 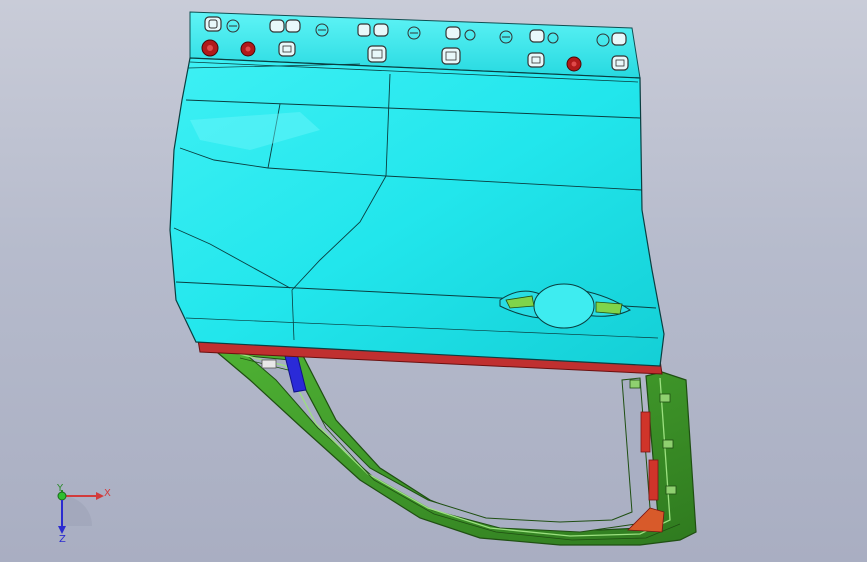 What do you see at coordinates (77, 511) in the screenshot?
I see `triad-plane-shadow` at bounding box center [77, 511].